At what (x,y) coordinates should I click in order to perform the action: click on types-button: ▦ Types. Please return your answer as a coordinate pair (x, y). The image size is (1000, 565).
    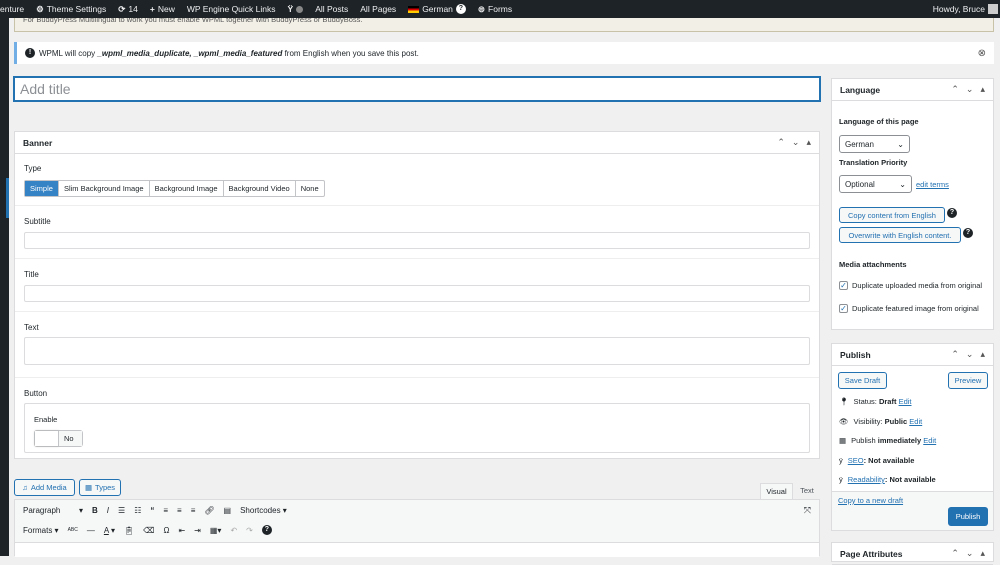
    Looking at the image, I should click on (100, 487).